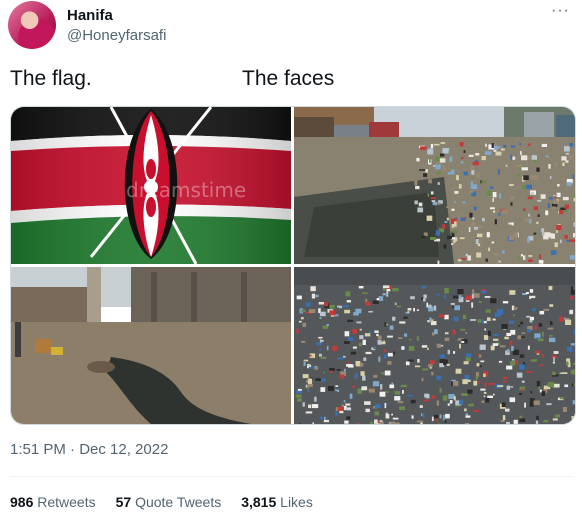 The width and height of the screenshot is (582, 518). I want to click on likes-count: 3,815, so click(259, 502).